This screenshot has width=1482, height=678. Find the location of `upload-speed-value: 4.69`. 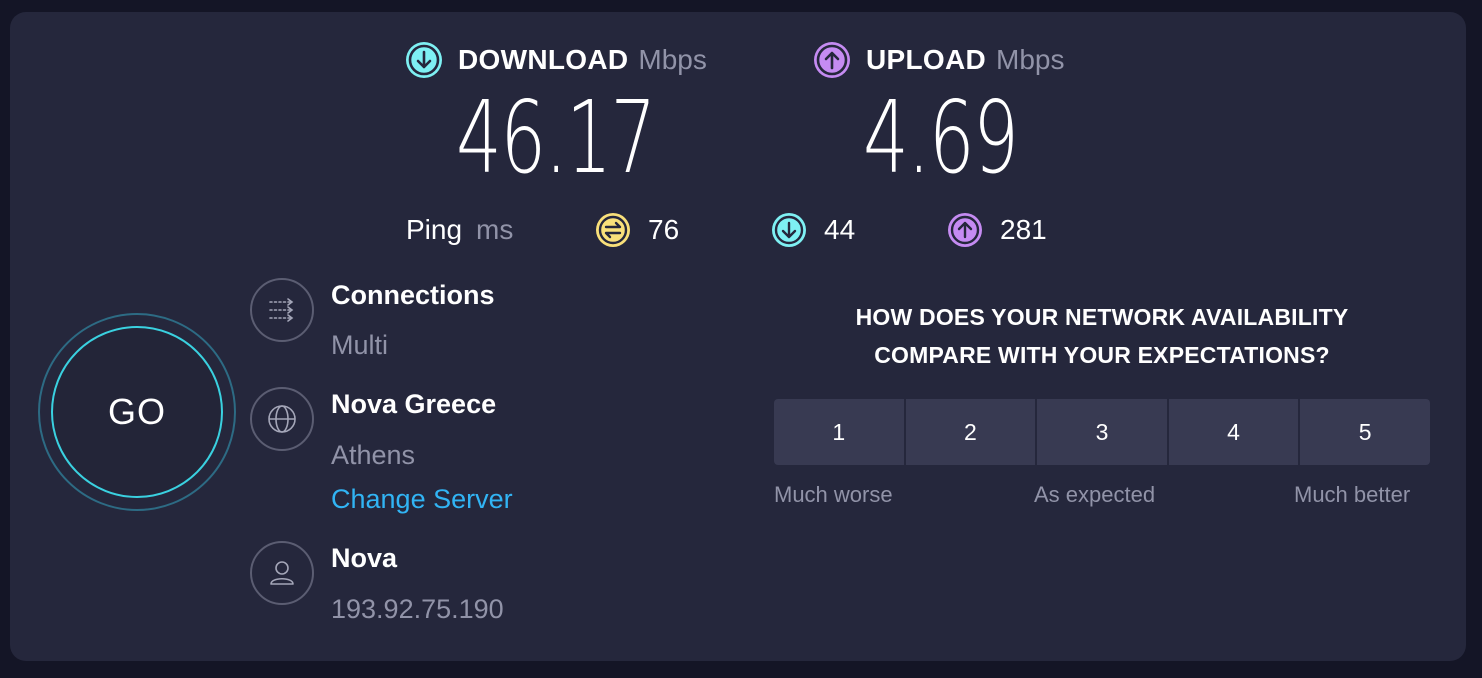

upload-speed-value: 4.69 is located at coordinates (941, 137).